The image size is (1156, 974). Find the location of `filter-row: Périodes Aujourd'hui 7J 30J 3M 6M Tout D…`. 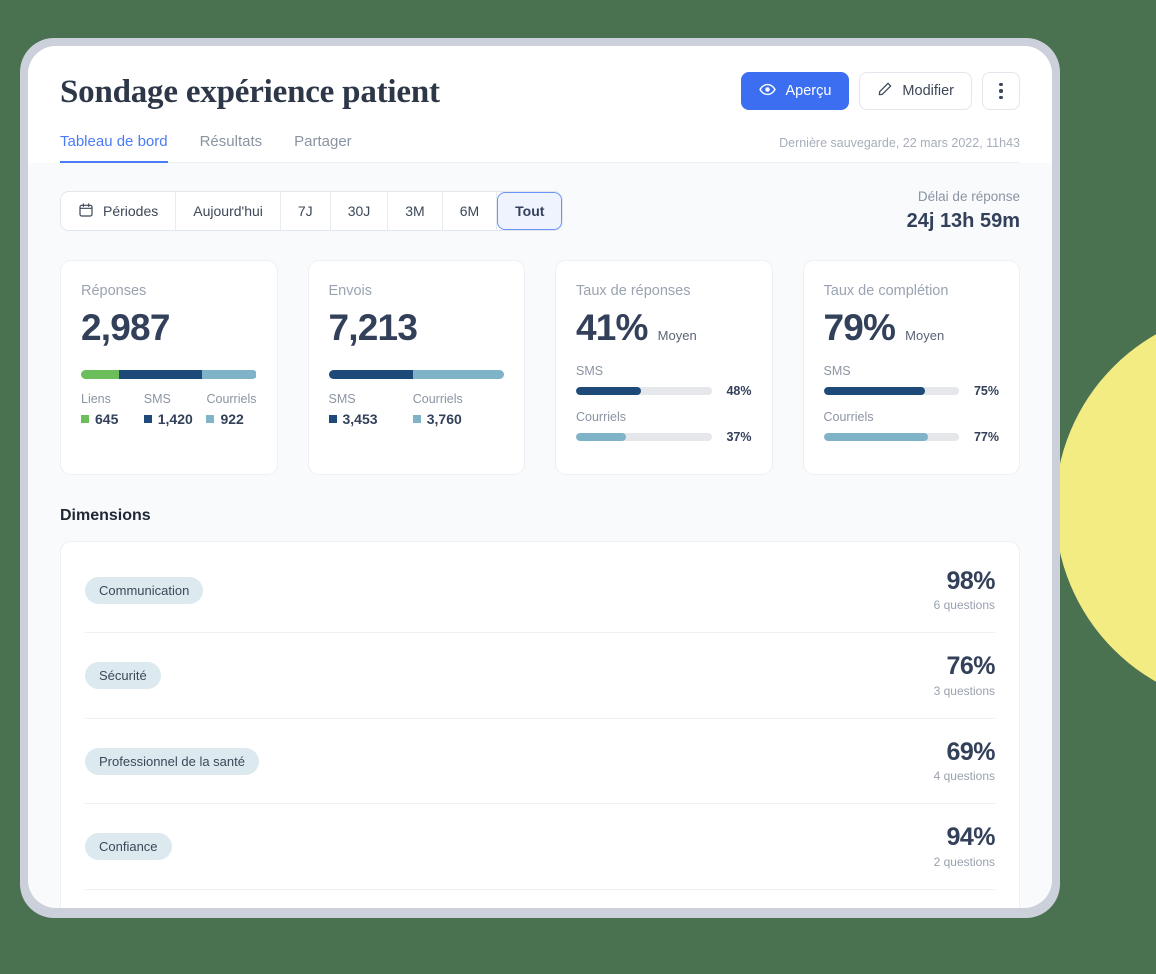

filter-row: Périodes Aujourd'hui 7J 30J 3M 6M Tout D… is located at coordinates (540, 211).